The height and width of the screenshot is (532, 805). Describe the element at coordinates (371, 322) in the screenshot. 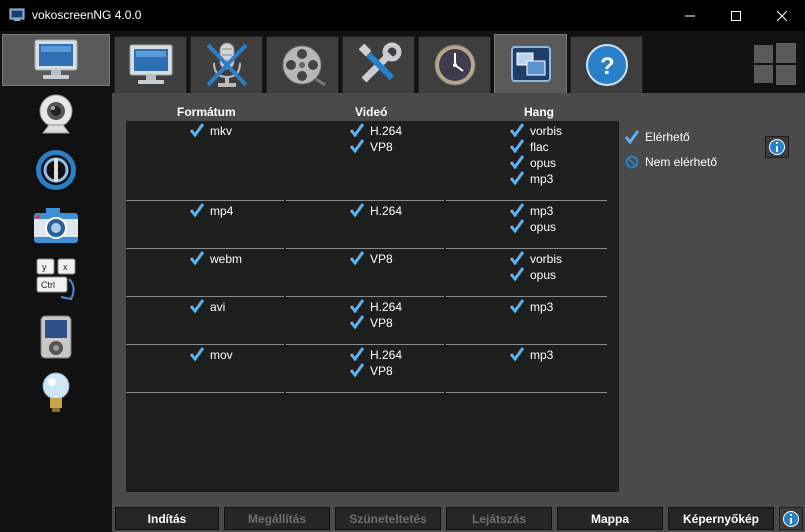

I see `video-codec-cell: VP8` at that location.